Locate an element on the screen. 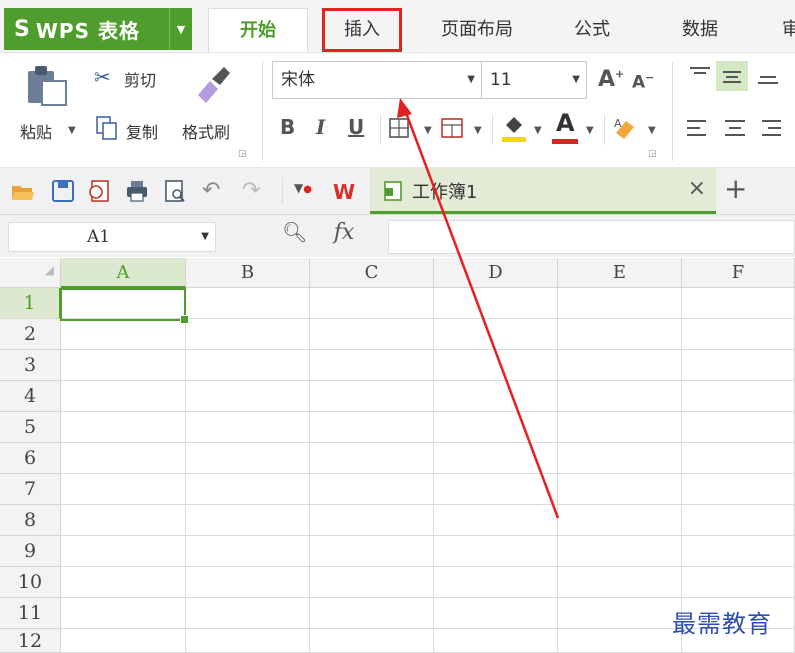 The image size is (795, 653). align-bottom-icon is located at coordinates (768, 79).